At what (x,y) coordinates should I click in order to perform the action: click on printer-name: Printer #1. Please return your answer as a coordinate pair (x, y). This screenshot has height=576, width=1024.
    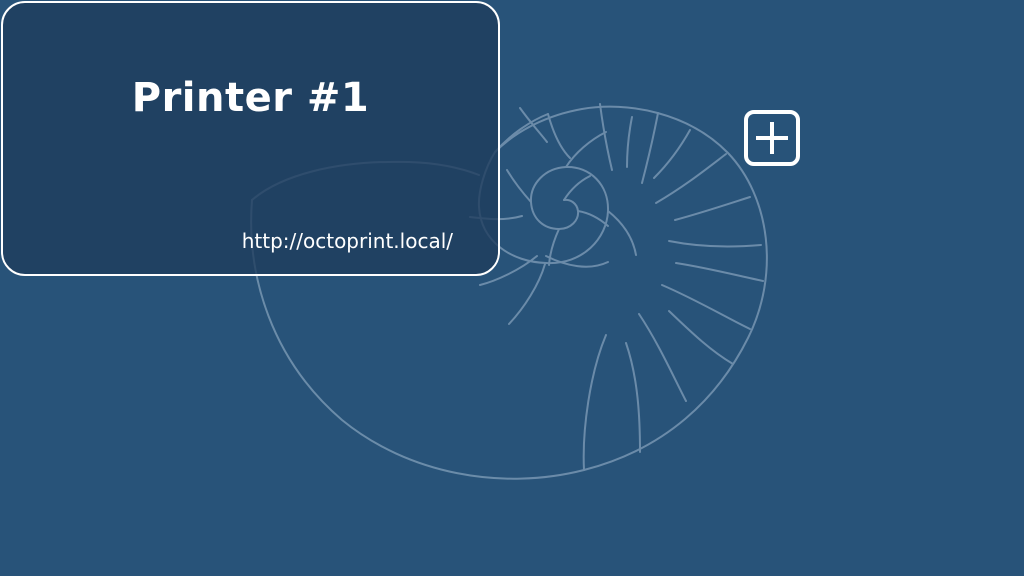
    Looking at the image, I should click on (250, 98).